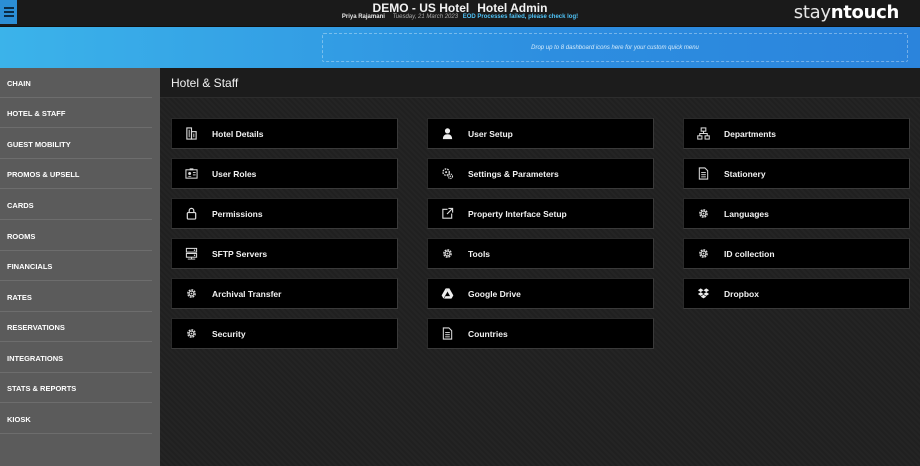 This screenshot has width=920, height=466. What do you see at coordinates (447, 134) in the screenshot?
I see `user-icon` at bounding box center [447, 134].